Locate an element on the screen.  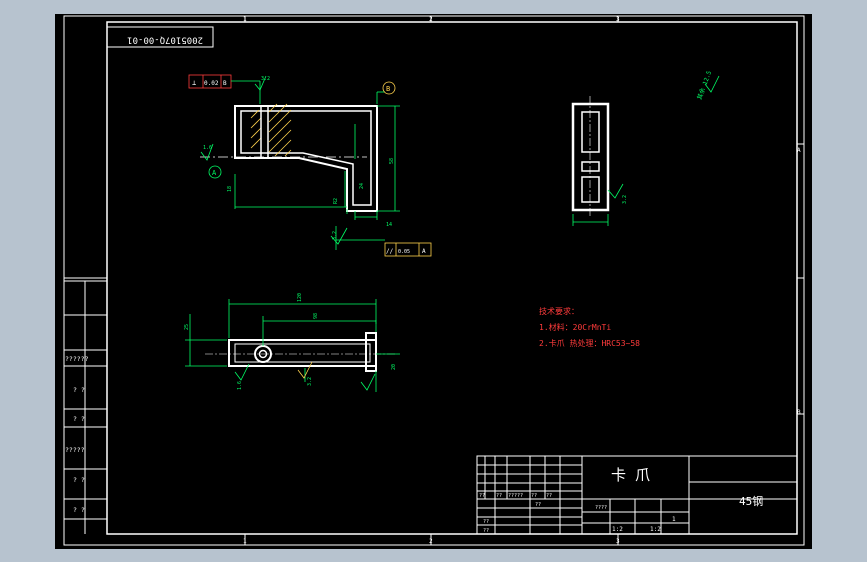
zone-label-top-2: 2 is located at coordinates (431, 19).